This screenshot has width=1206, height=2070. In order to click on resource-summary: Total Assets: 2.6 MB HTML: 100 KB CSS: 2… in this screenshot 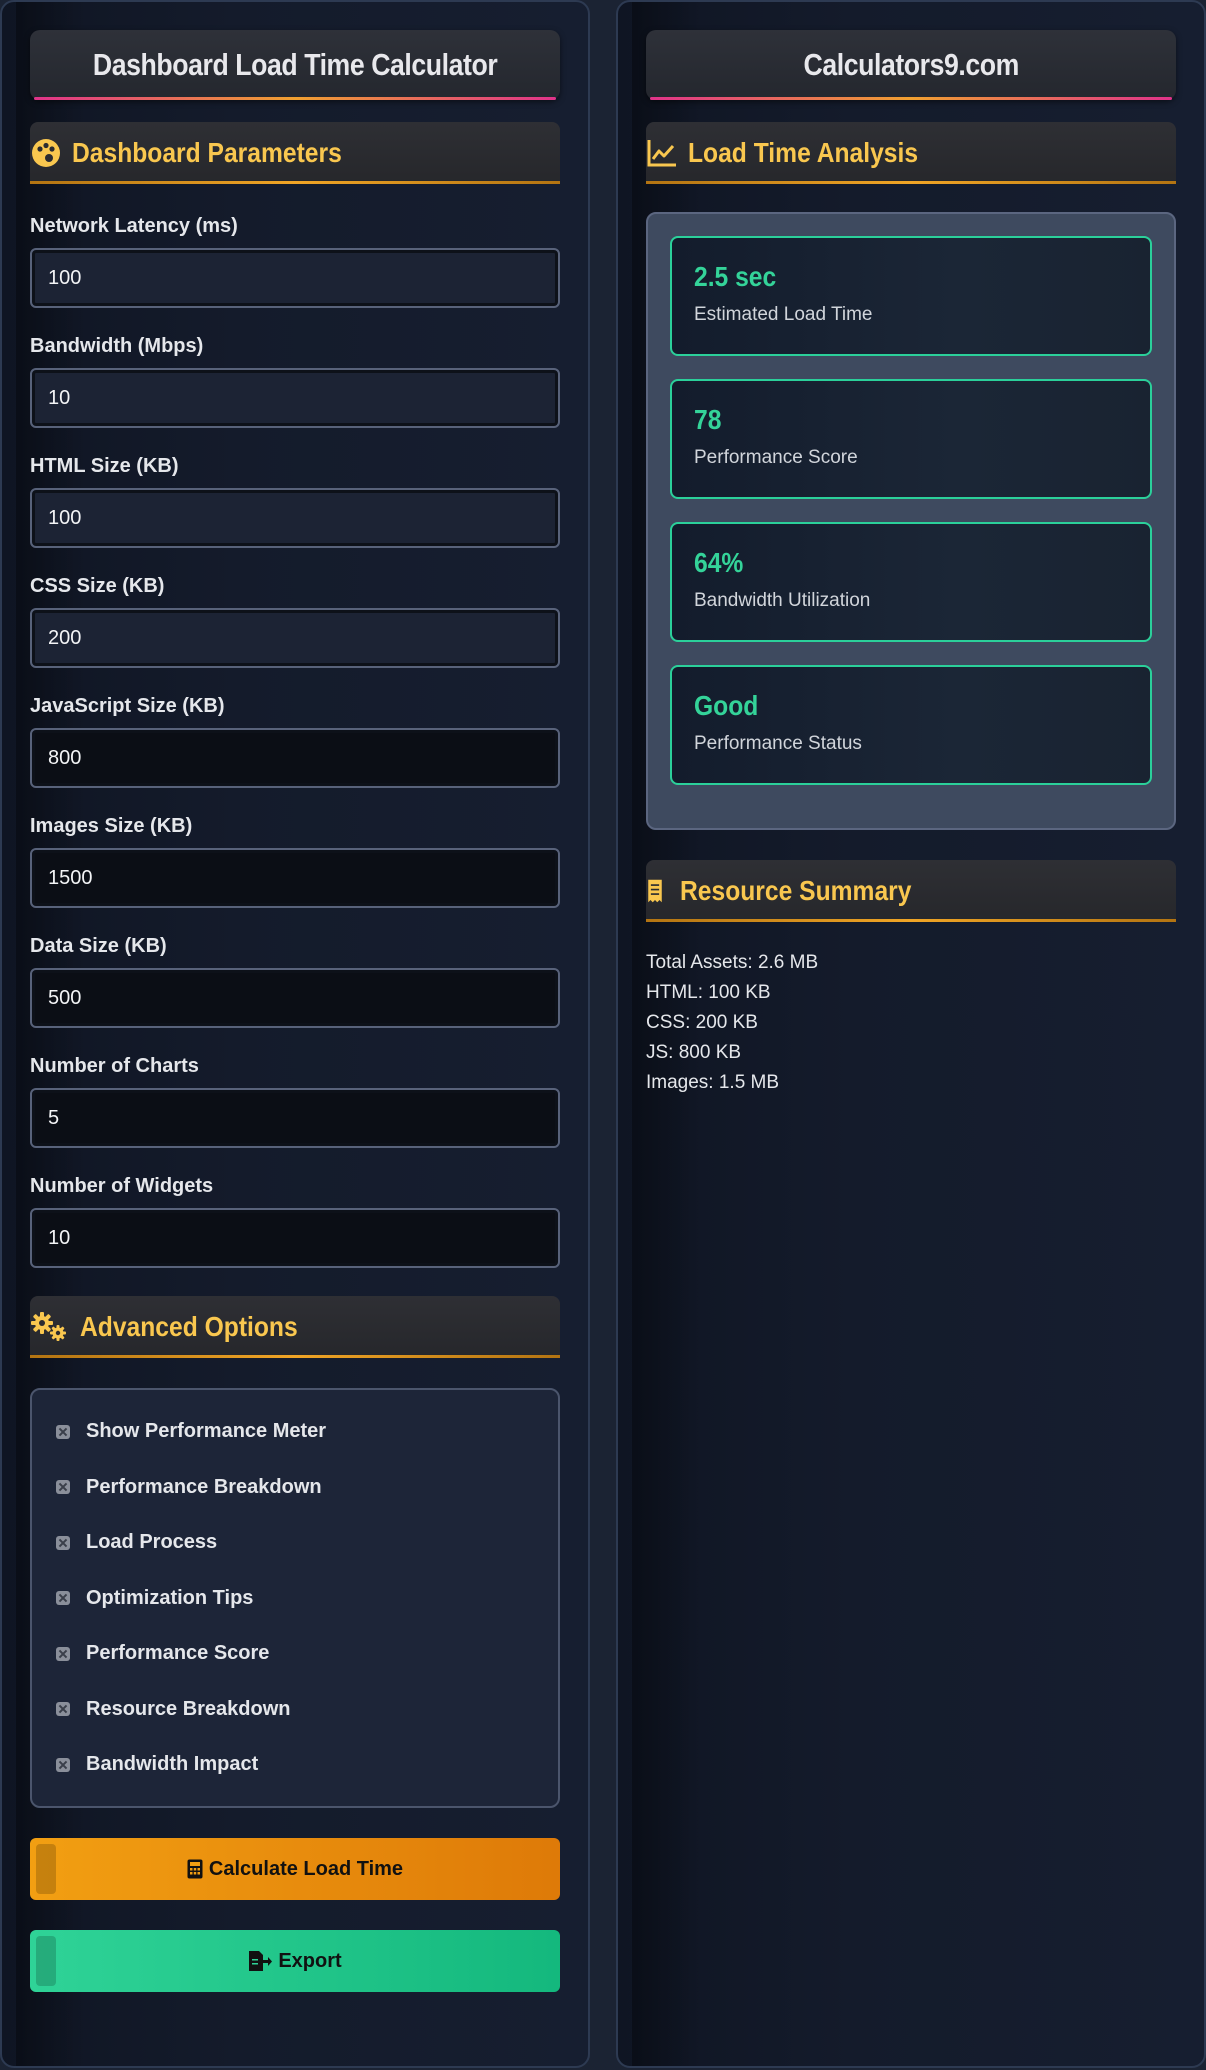, I will do `click(911, 1023)`.